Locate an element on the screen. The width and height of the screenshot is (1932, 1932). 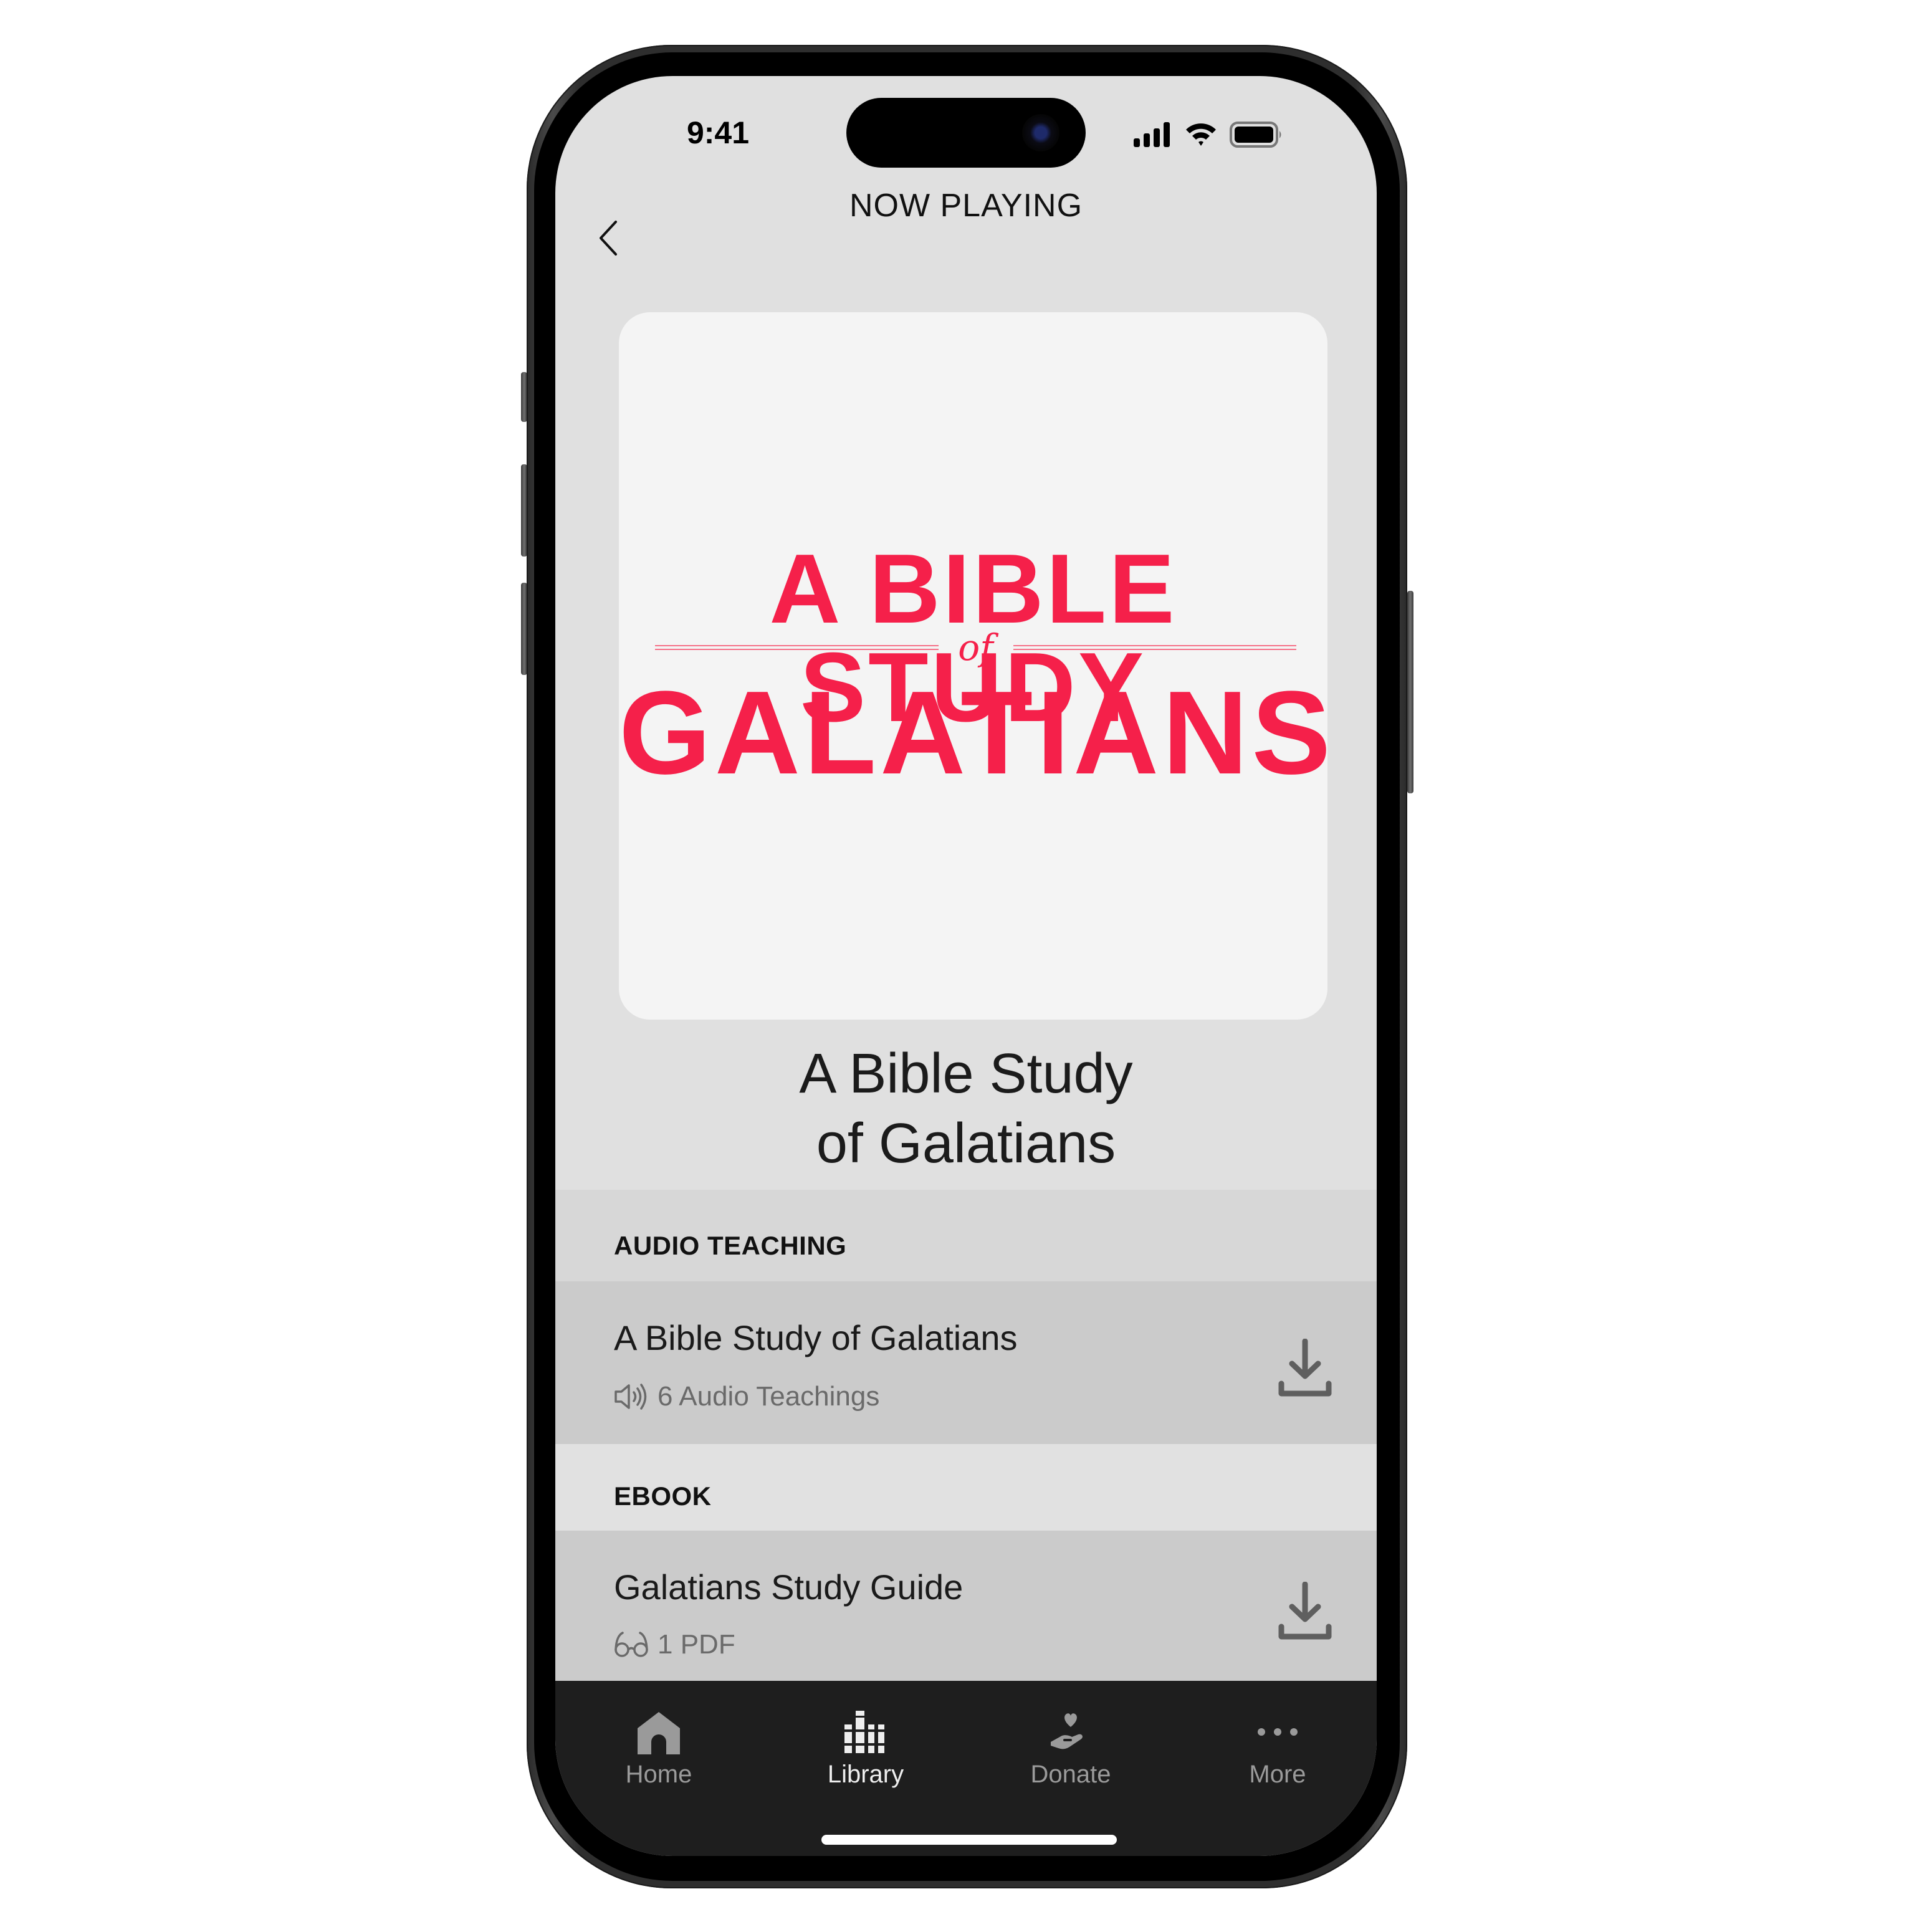
speaker-icon is located at coordinates (631, 1397).